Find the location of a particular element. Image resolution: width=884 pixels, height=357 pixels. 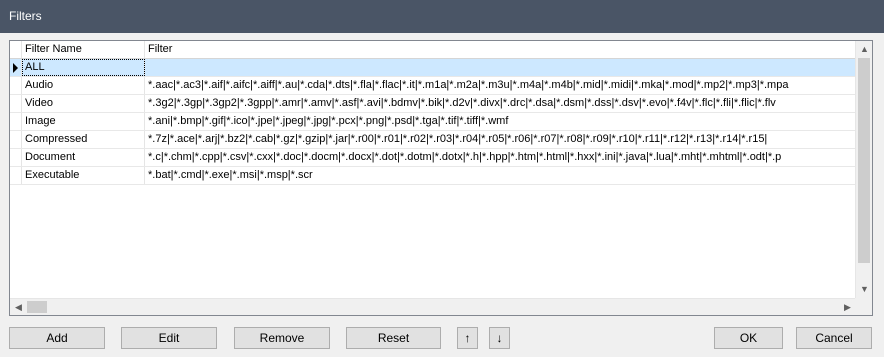

move-down-button: ↓ is located at coordinates (499, 338).